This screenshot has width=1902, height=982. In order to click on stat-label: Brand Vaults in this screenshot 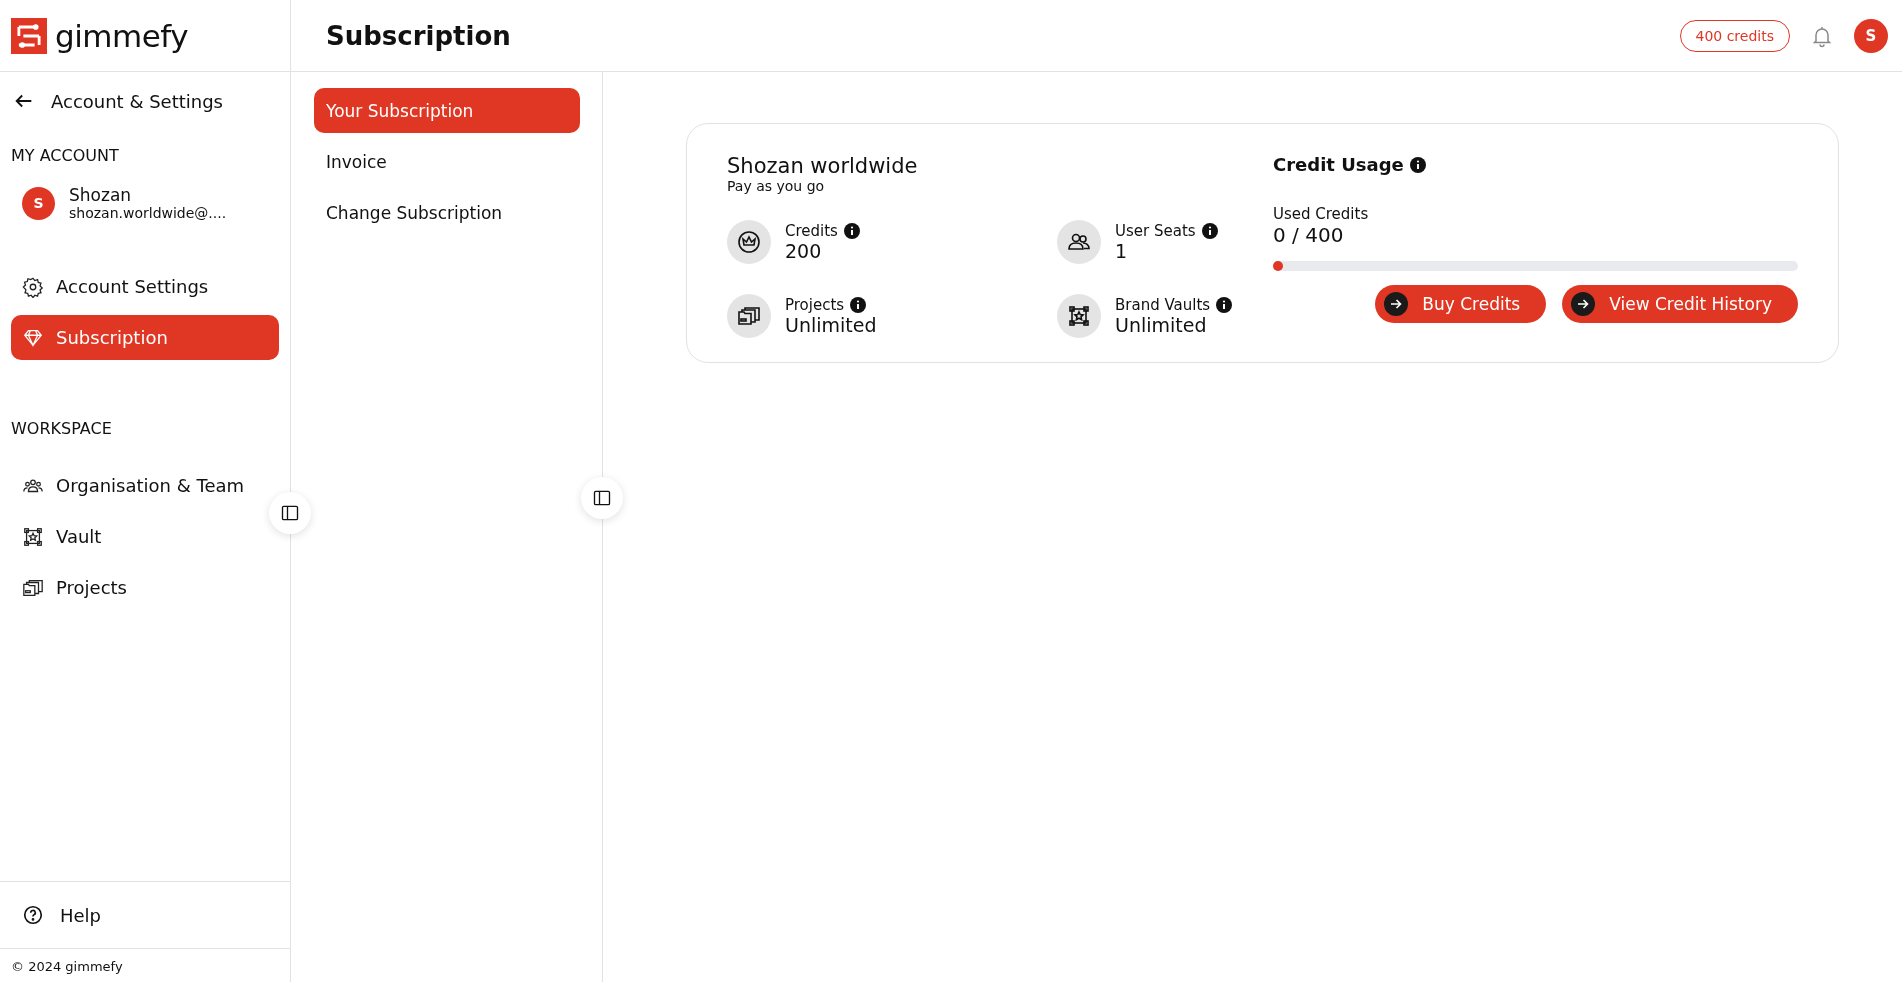, I will do `click(1163, 305)`.